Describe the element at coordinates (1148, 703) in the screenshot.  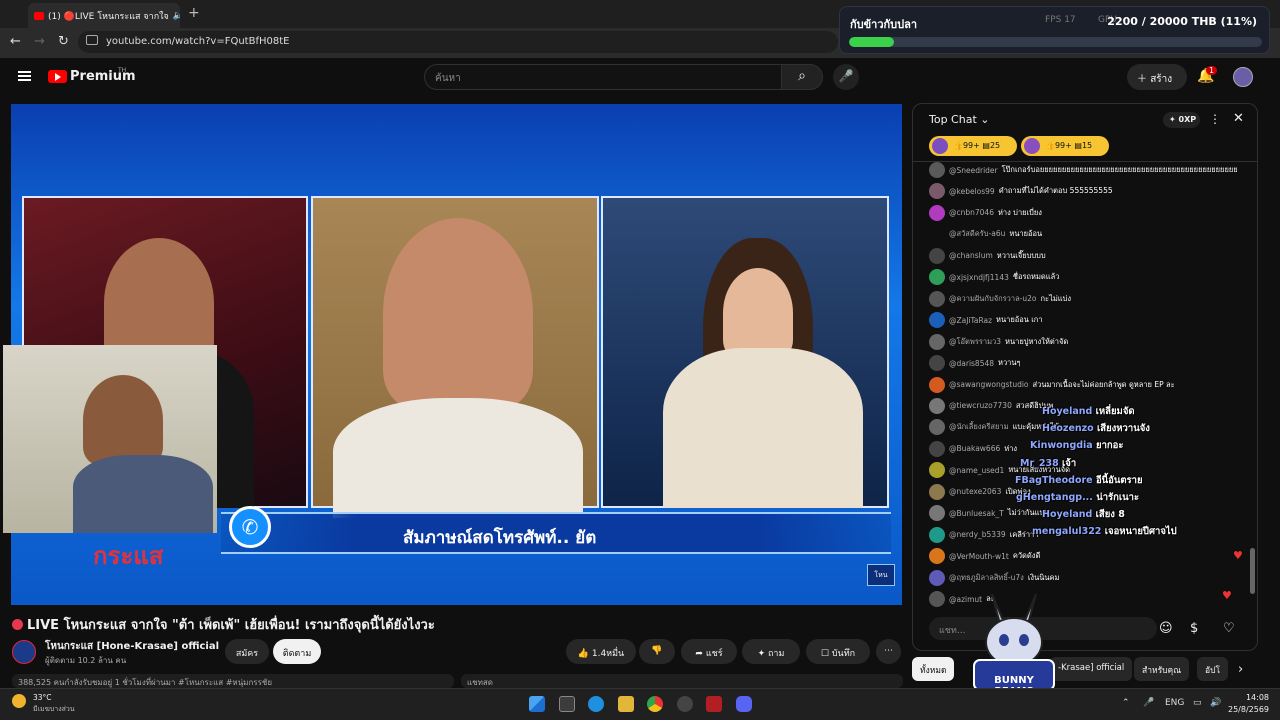
I see `tray-mic-icon: 🎤` at that location.